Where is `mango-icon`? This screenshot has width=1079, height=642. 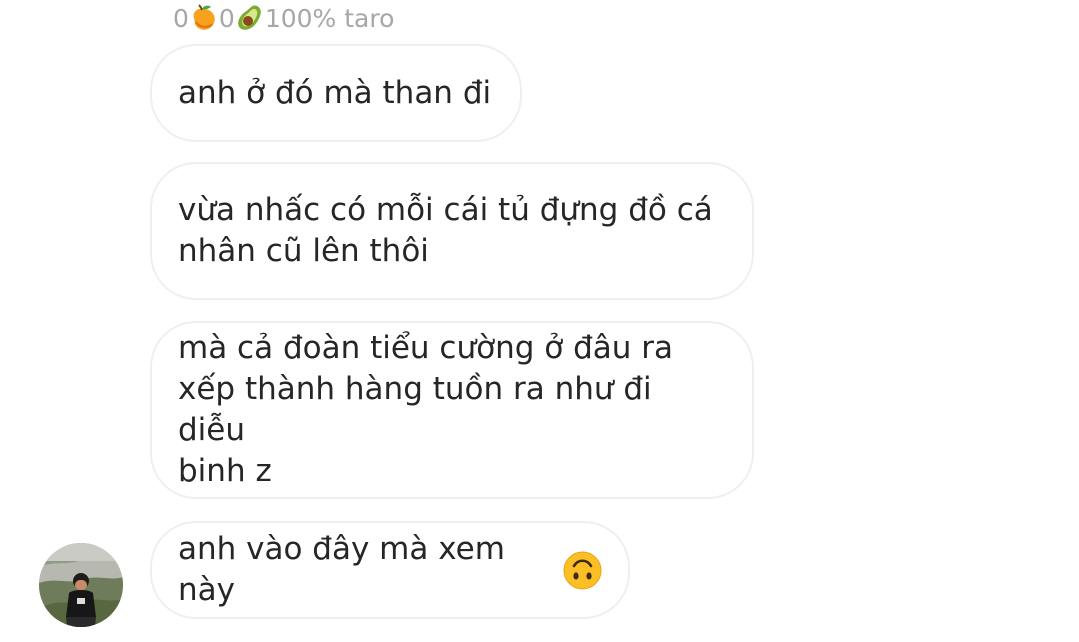 mango-icon is located at coordinates (204, 18).